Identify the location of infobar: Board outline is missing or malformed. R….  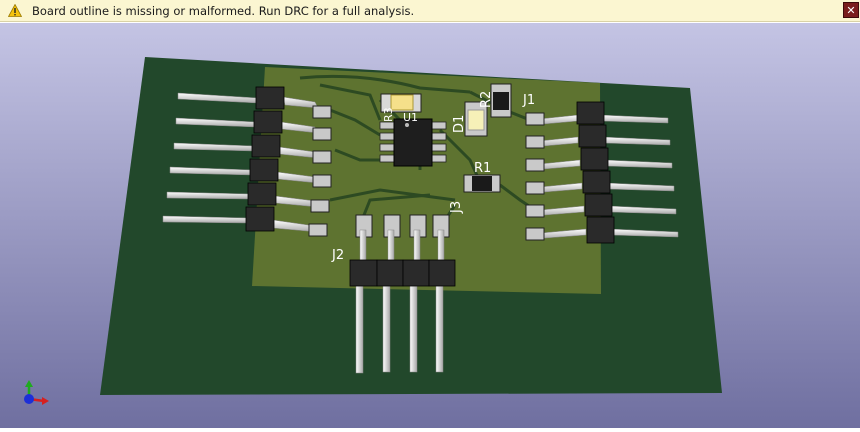
(430, 11).